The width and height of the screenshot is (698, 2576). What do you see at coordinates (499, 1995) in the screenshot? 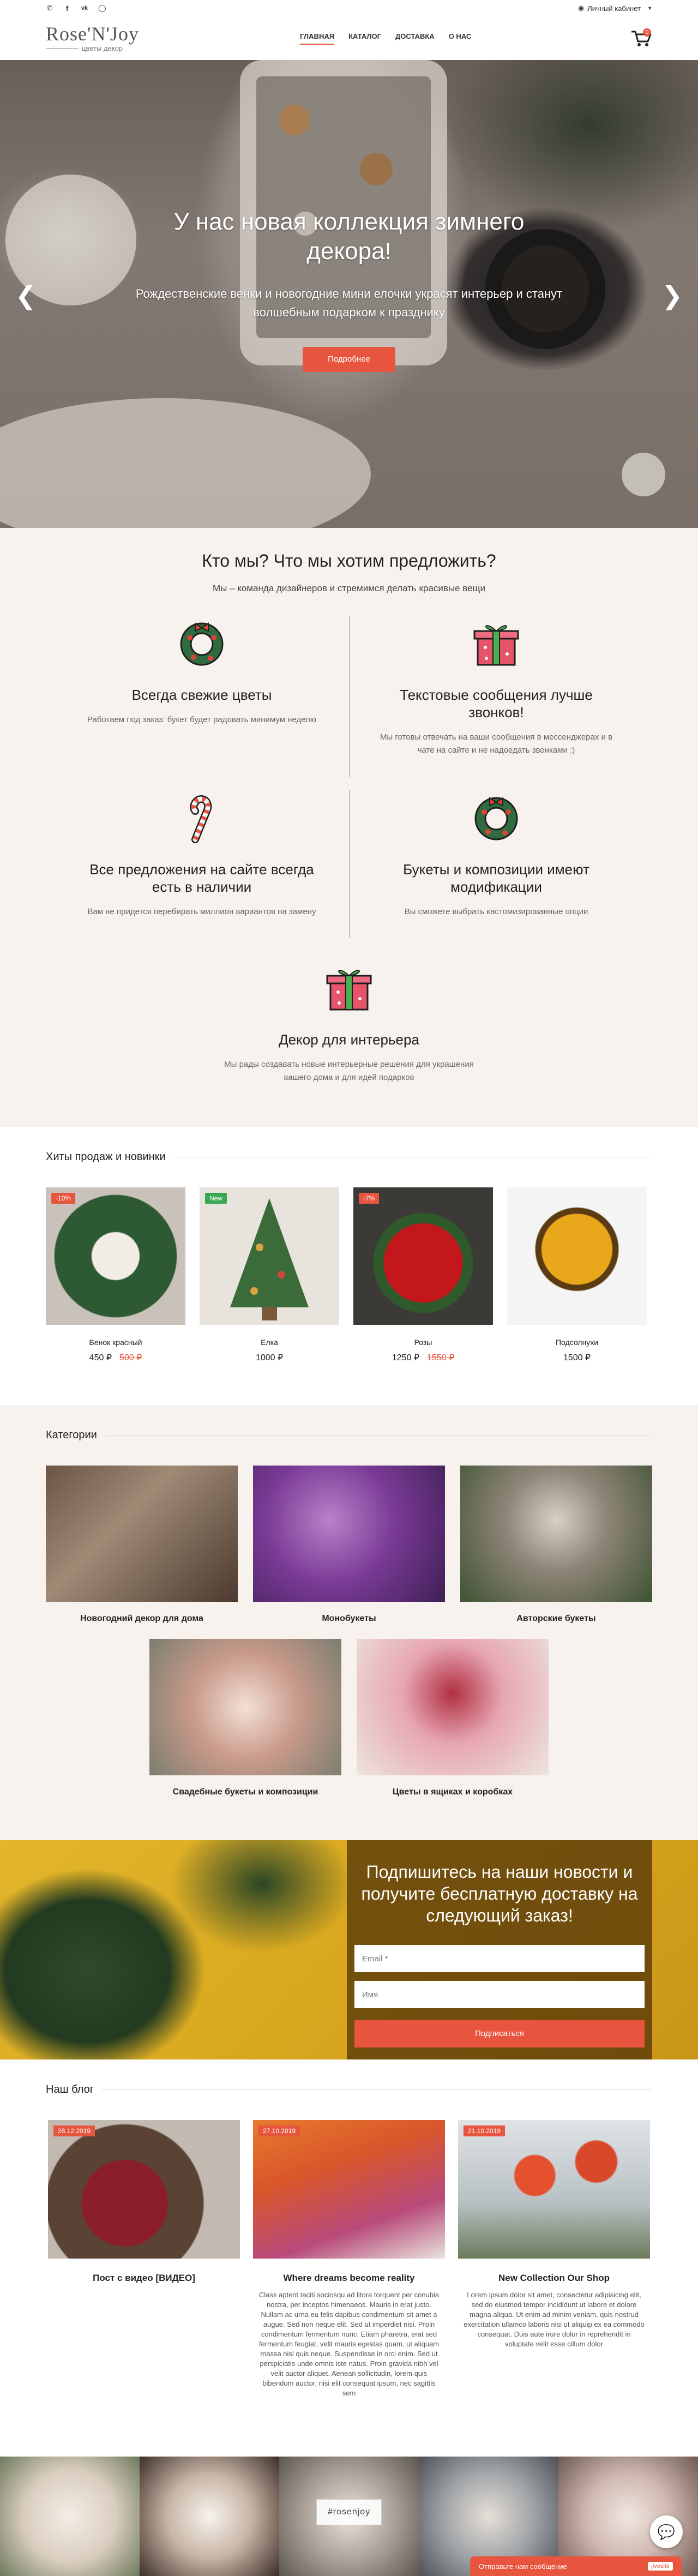
I see `name-field` at bounding box center [499, 1995].